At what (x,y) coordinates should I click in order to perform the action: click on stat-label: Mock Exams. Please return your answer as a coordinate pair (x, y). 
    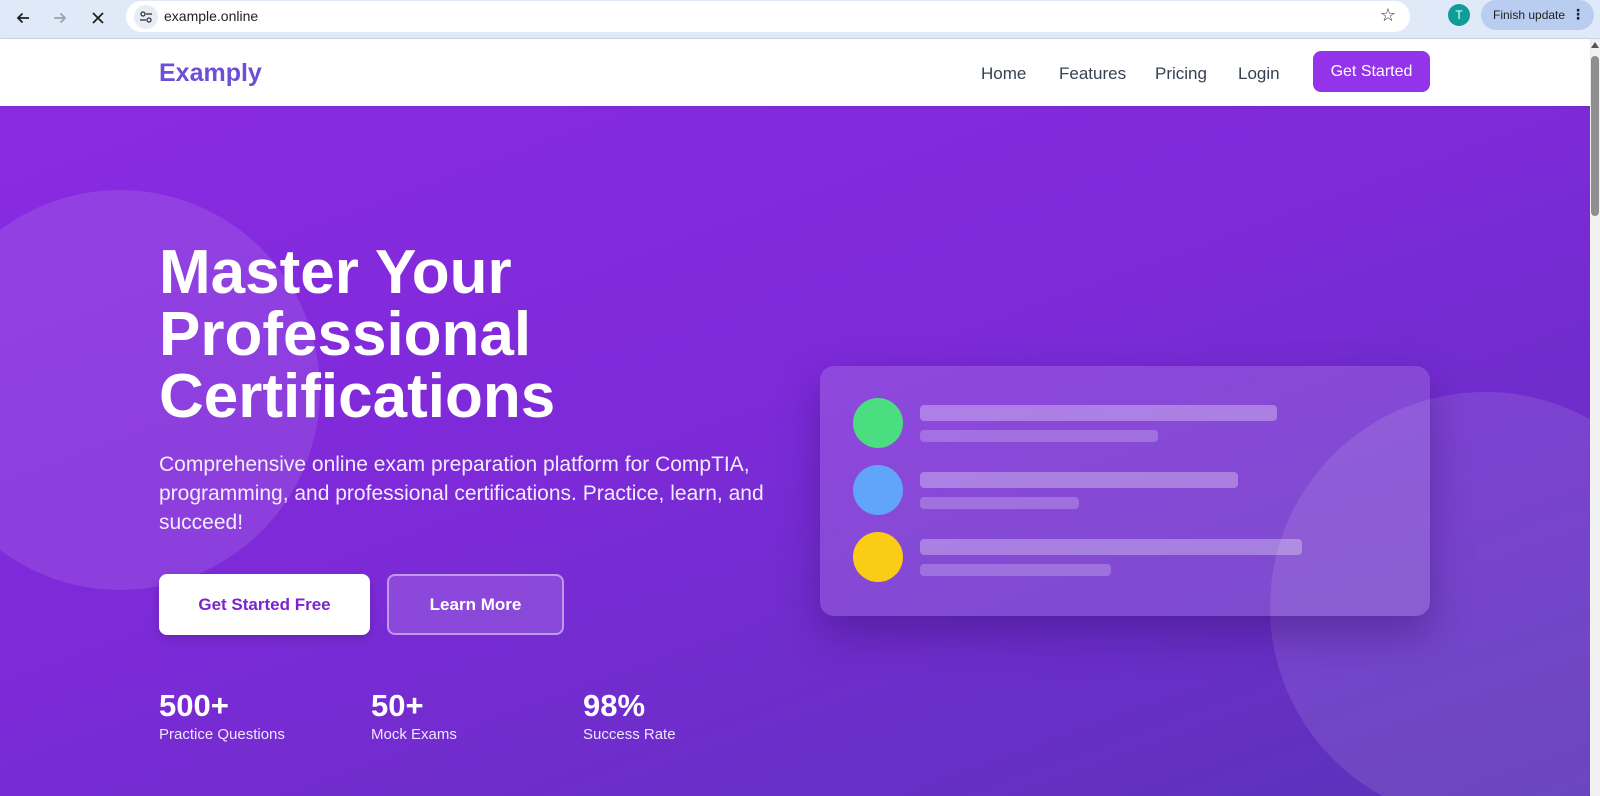
    Looking at the image, I should click on (414, 734).